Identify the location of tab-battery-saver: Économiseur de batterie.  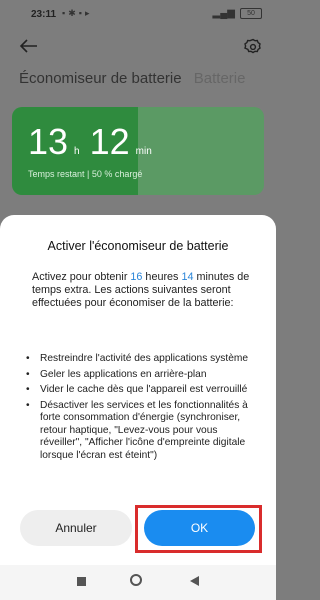
(100, 78).